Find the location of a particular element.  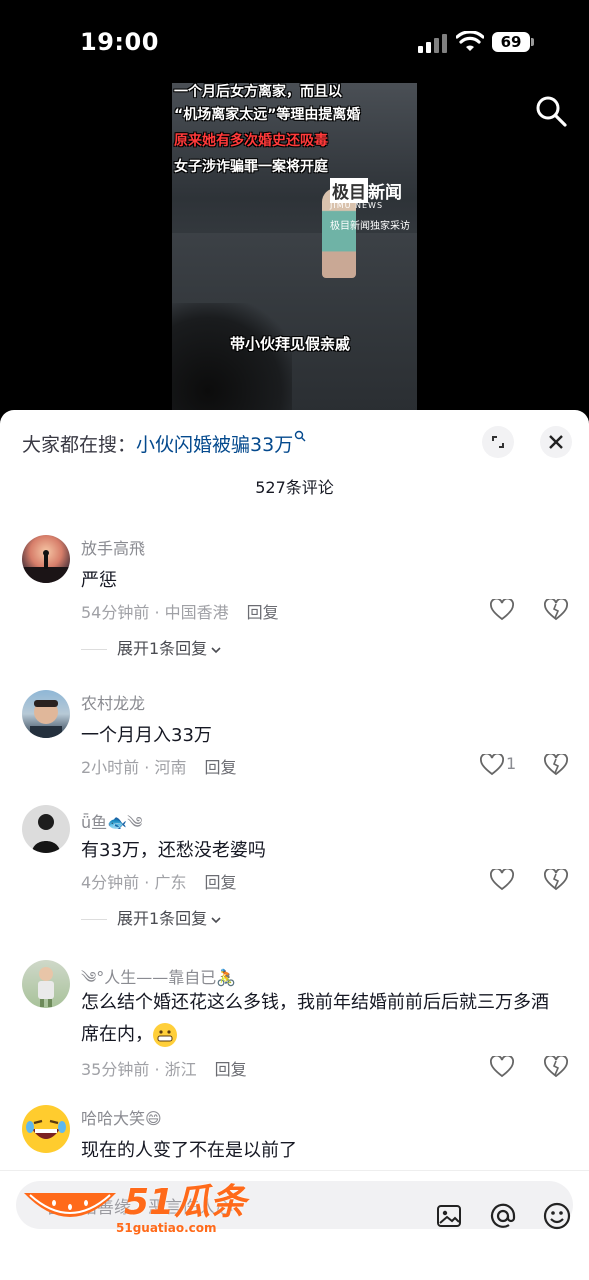

comment-meta: 54分钟前 · 中国香港 回复 is located at coordinates (180, 611).